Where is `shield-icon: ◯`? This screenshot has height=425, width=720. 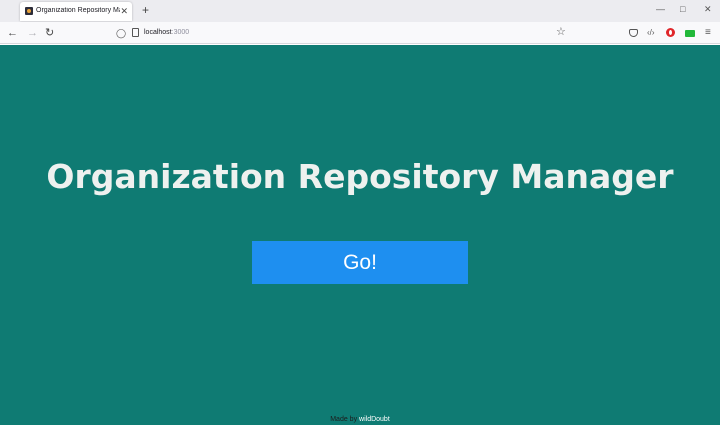 shield-icon: ◯ is located at coordinates (121, 33).